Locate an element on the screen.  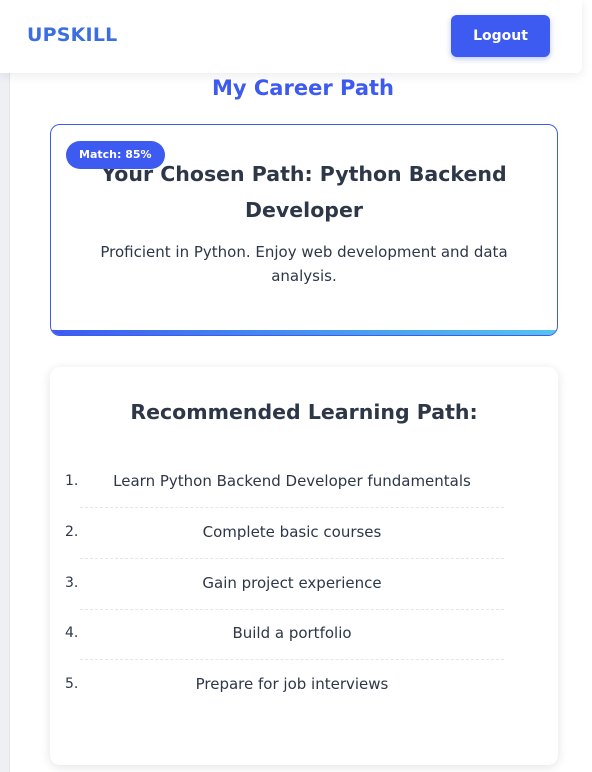
logo: UPSKILL is located at coordinates (72, 35).